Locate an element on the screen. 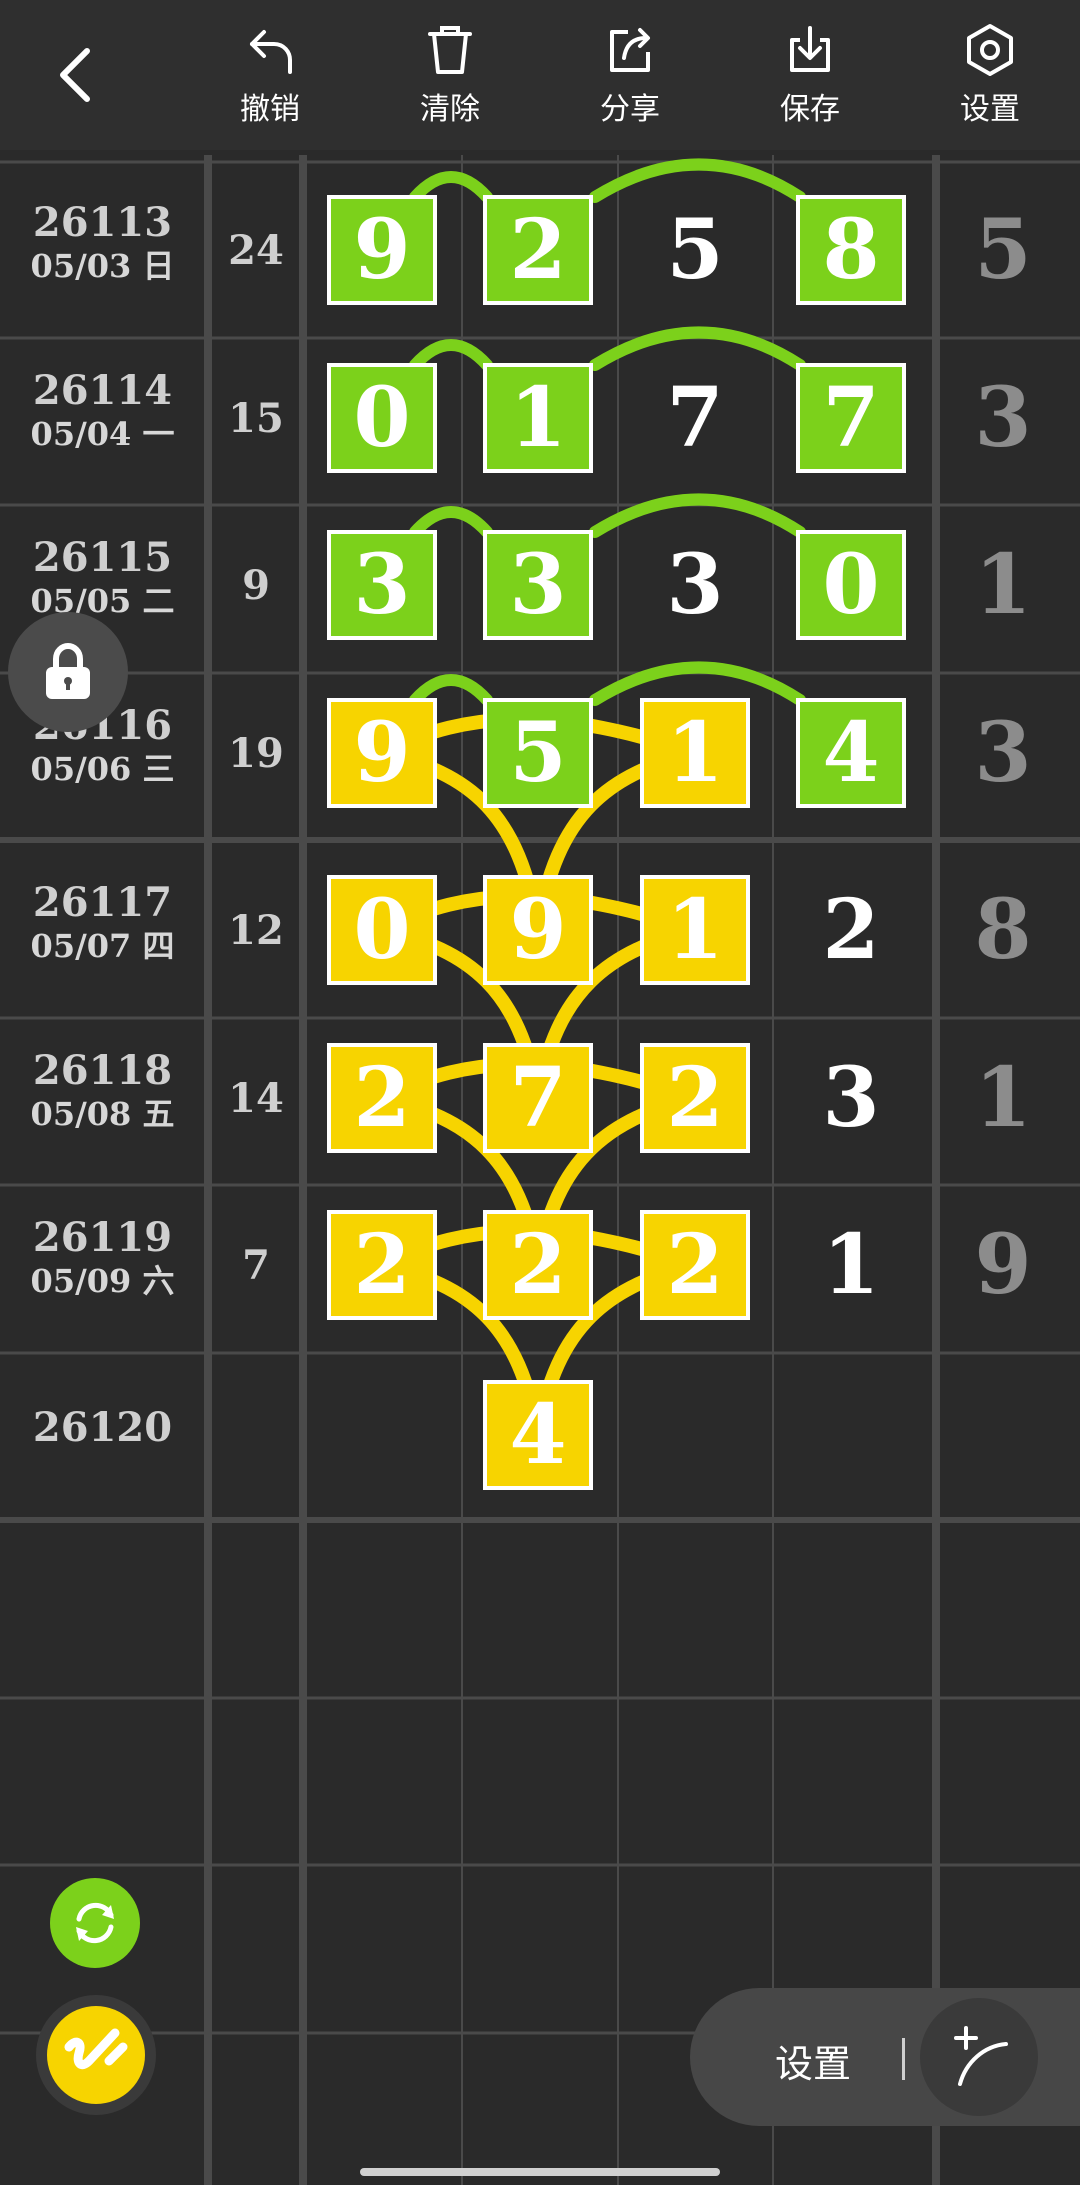 The height and width of the screenshot is (2185, 1080). issue-cell: 26119 05/09 六 is located at coordinates (102, 1258).